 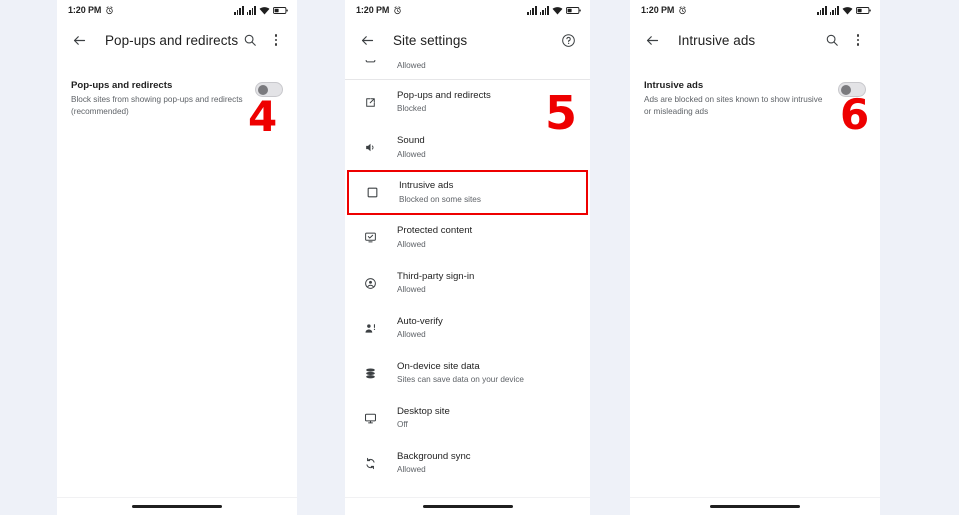 What do you see at coordinates (852, 89) in the screenshot?
I see `intrusive-ads-toggle-switch` at bounding box center [852, 89].